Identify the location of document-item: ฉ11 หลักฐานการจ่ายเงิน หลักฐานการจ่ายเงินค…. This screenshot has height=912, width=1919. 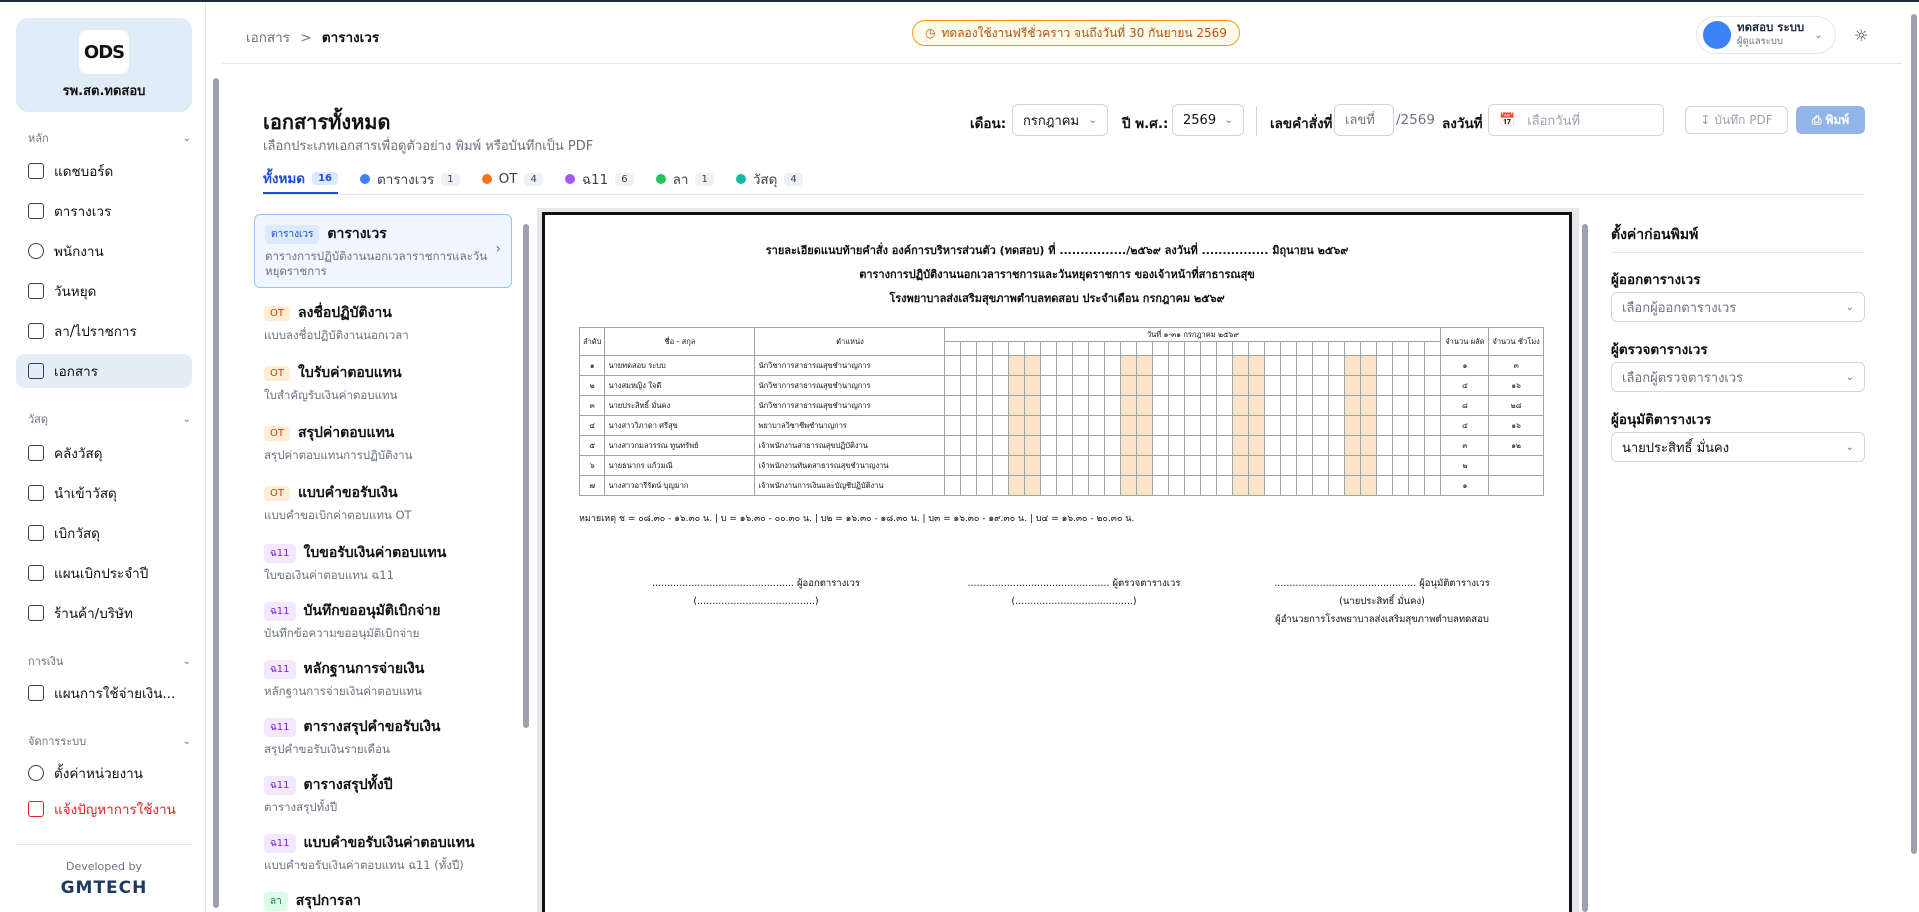
(383, 678).